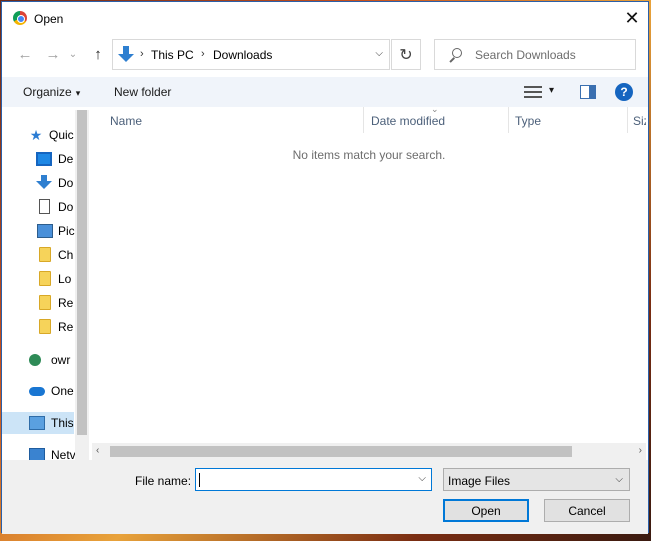  I want to click on window-title: Open, so click(49, 19).